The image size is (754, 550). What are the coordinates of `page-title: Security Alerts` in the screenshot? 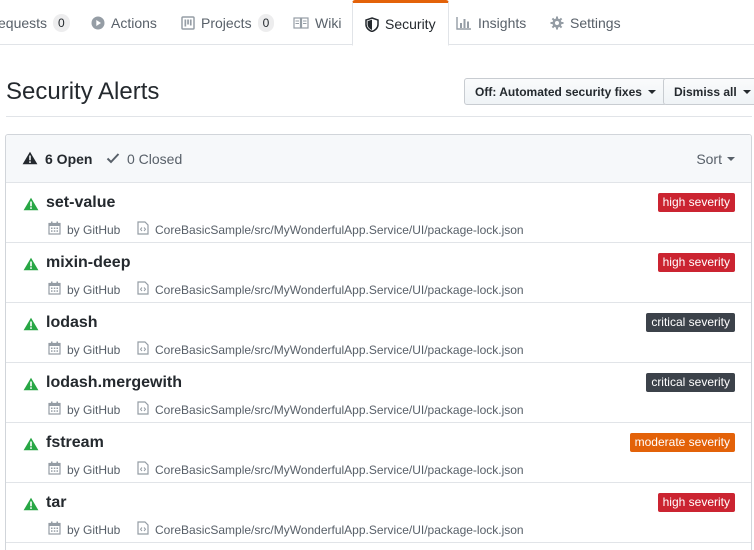 It's located at (83, 91).